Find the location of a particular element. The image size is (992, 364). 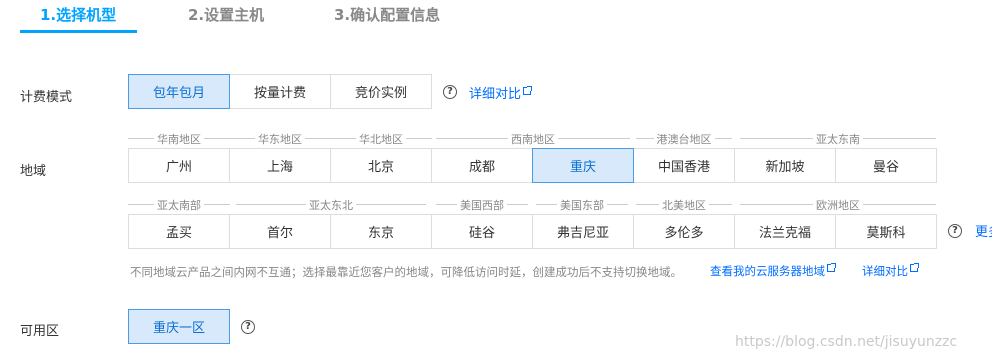

region-group-header: 亚太东北 is located at coordinates (331, 204).